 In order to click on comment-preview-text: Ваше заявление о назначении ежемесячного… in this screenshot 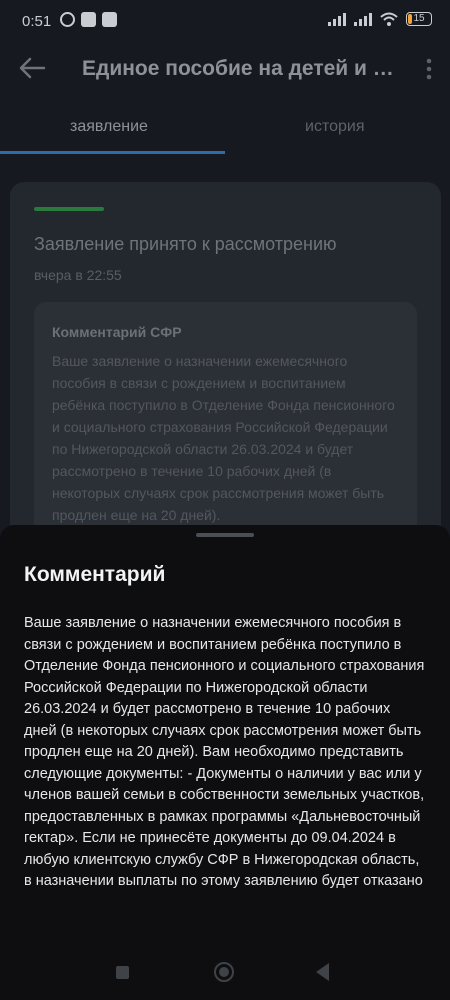, I will do `click(223, 438)`.